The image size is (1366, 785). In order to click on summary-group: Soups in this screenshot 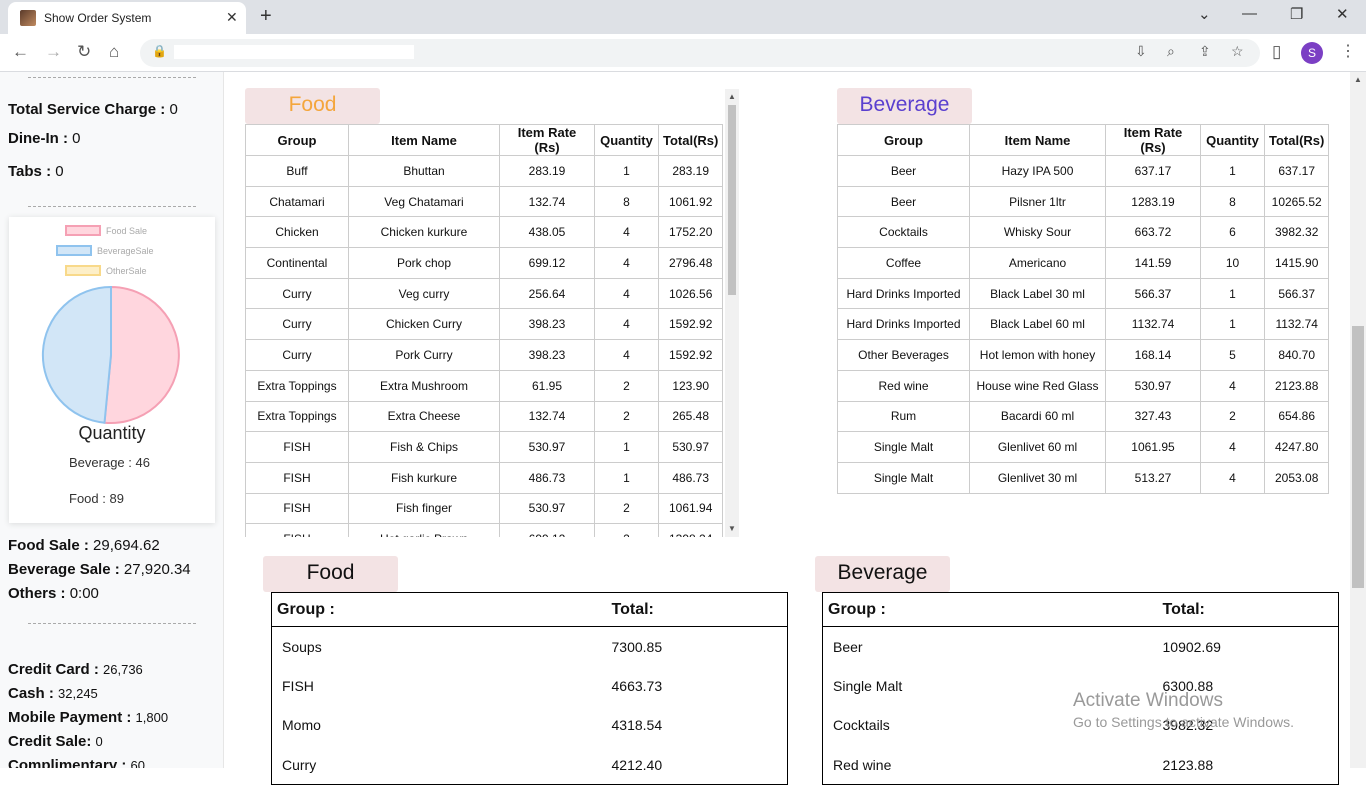, I will do `click(302, 646)`.